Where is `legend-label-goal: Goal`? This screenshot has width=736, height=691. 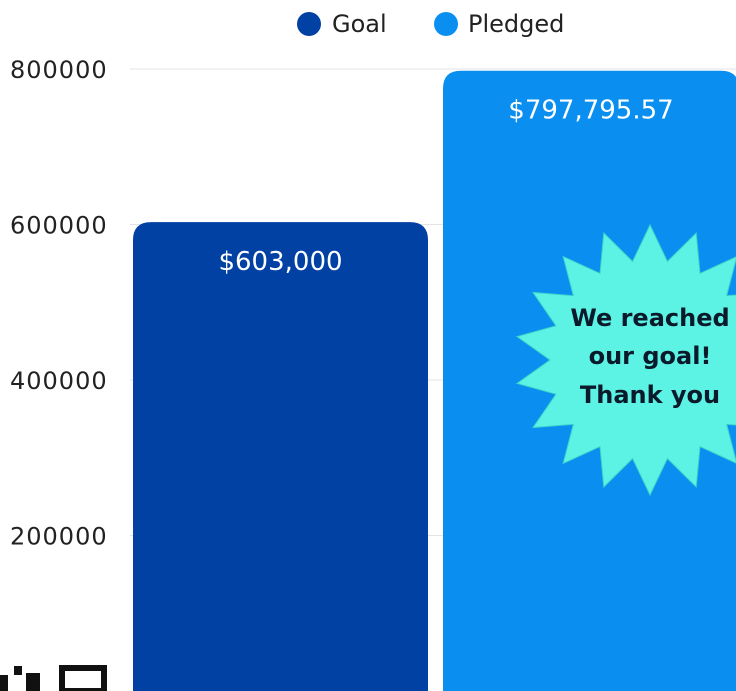
legend-label-goal: Goal is located at coordinates (359, 24).